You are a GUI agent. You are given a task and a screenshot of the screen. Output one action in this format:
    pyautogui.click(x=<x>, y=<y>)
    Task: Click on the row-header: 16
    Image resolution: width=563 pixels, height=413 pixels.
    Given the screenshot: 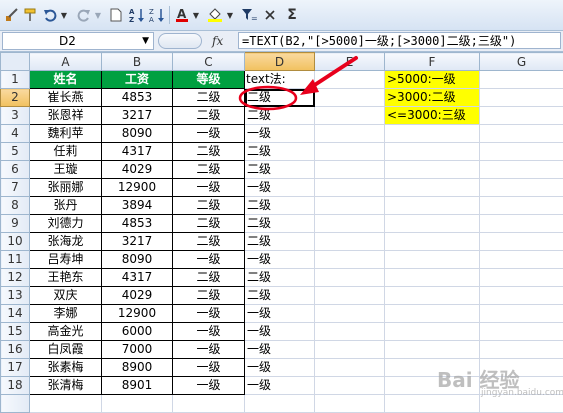 What is the action you would take?
    pyautogui.click(x=15, y=350)
    